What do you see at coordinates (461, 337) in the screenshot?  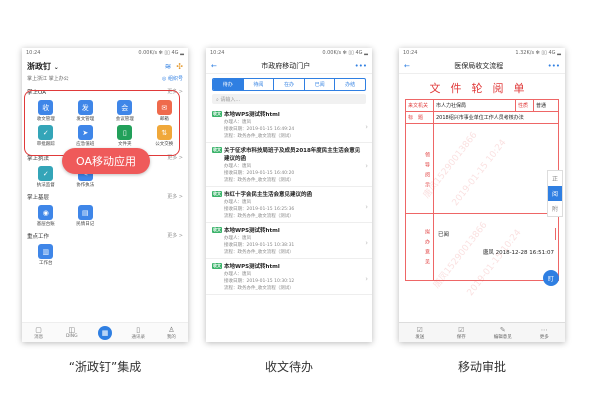 I see `action-label: 保存` at bounding box center [461, 337].